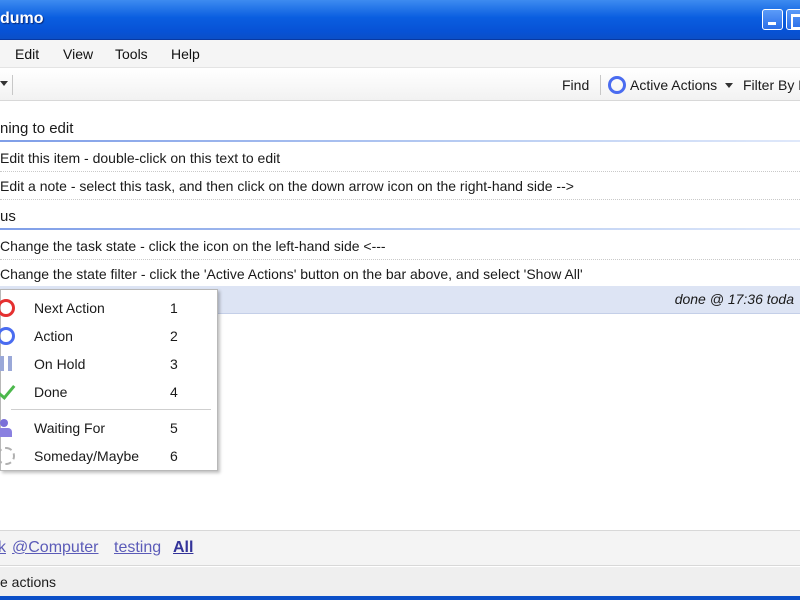 The image size is (800, 600). Describe the element at coordinates (617, 85) in the screenshot. I see `action-ring-icon` at that location.